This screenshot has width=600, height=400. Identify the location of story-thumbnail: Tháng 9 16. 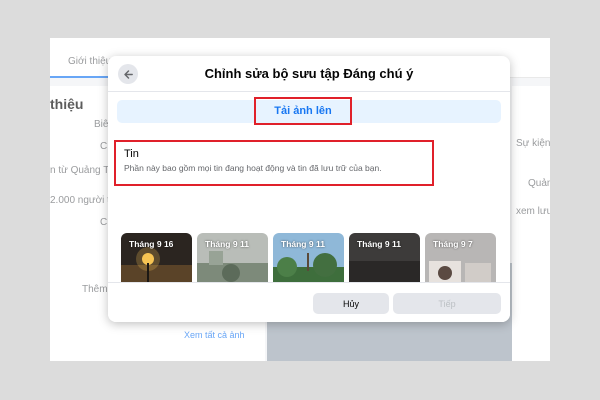
(156, 261).